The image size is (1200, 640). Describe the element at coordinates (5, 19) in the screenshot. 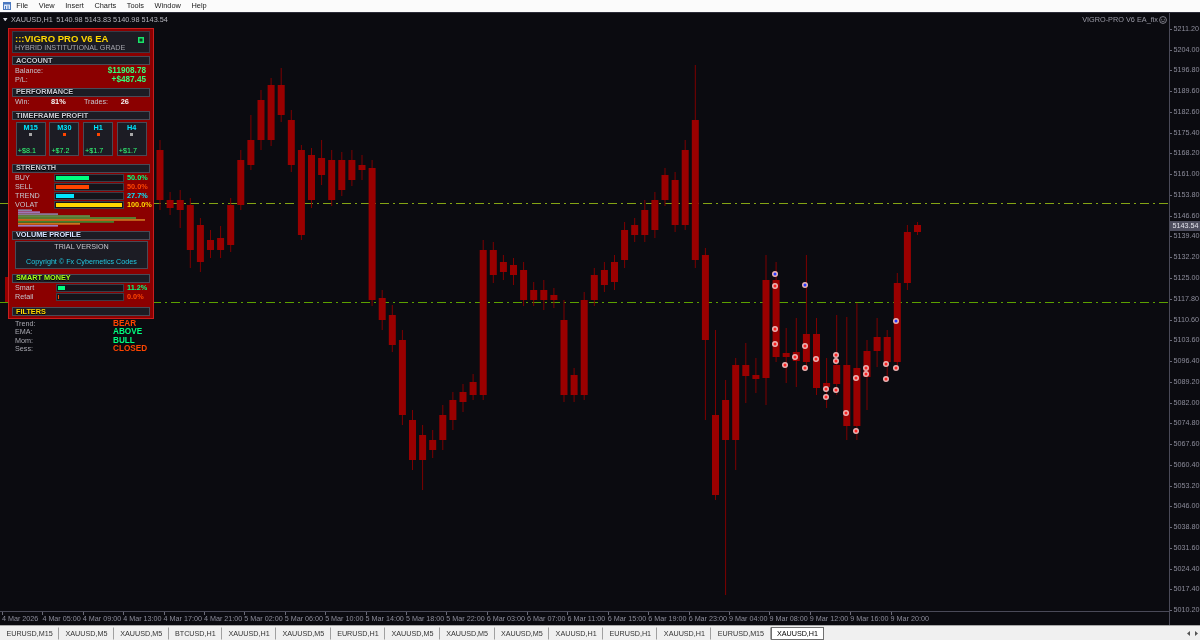

I see `triangle-icon` at that location.